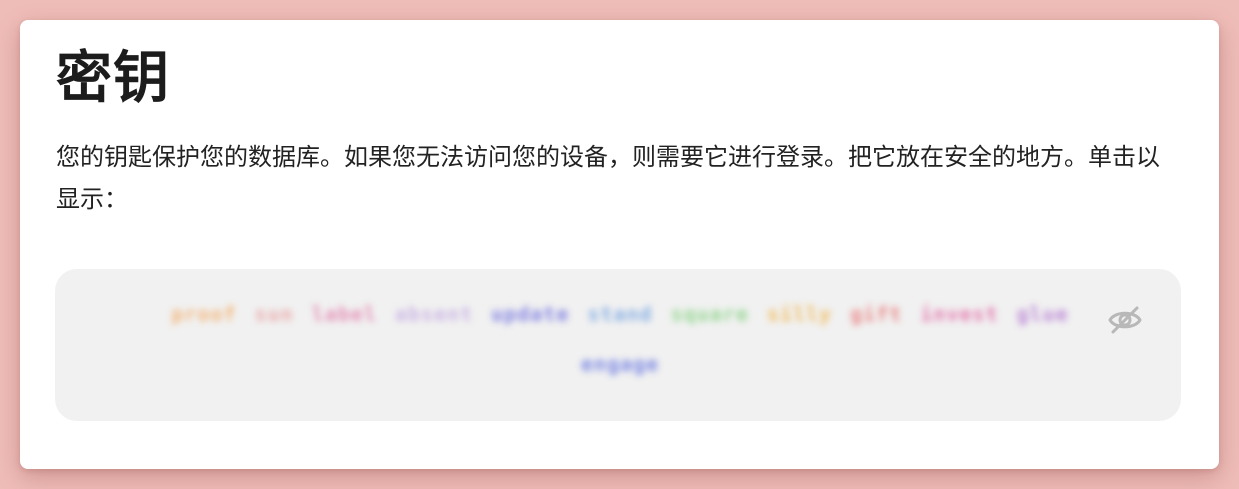  I want to click on page-title: 密钥, so click(113, 78).